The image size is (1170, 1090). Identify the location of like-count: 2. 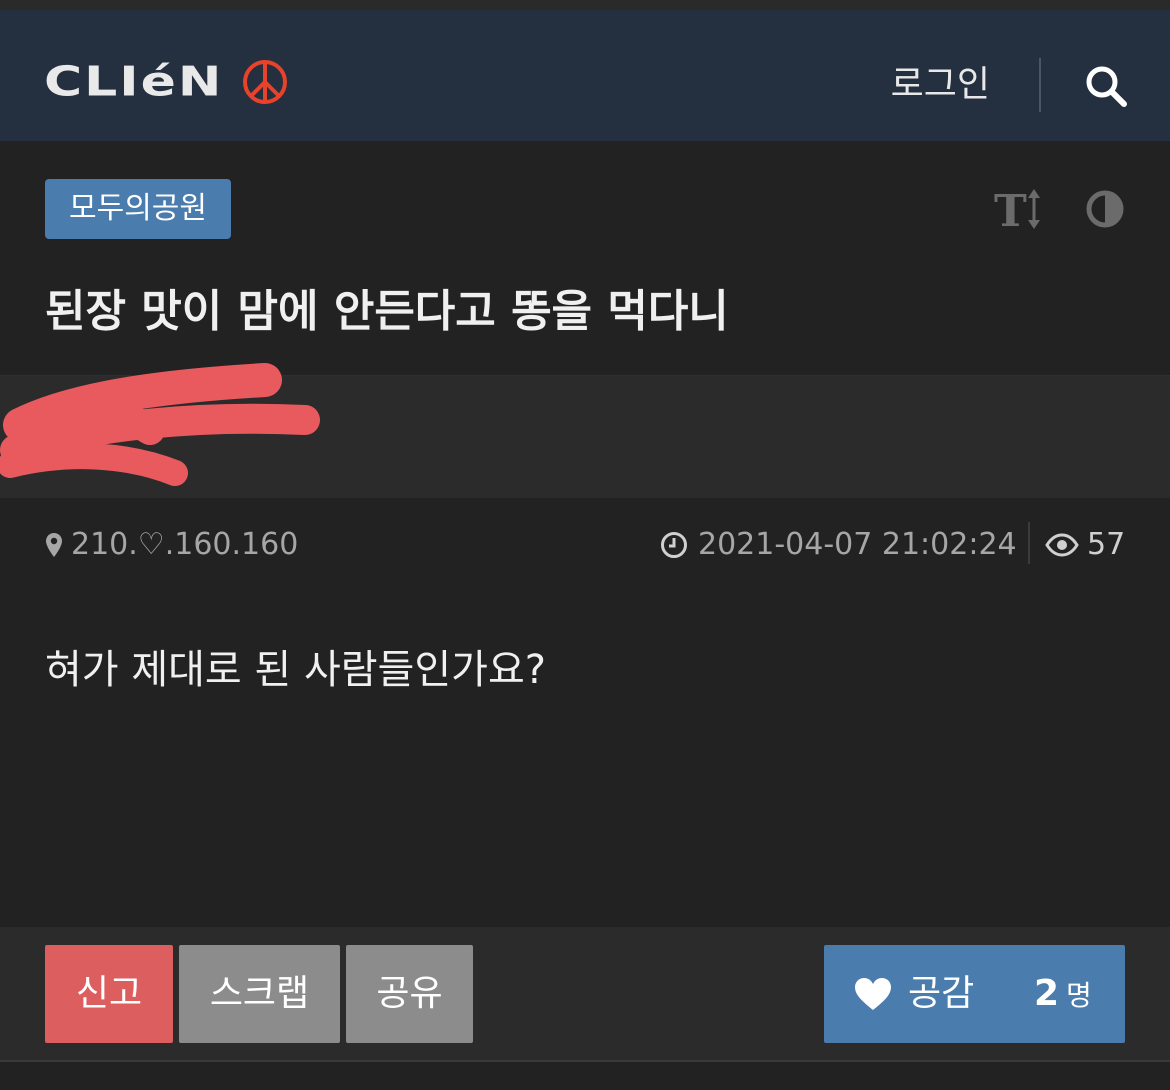
(1047, 993).